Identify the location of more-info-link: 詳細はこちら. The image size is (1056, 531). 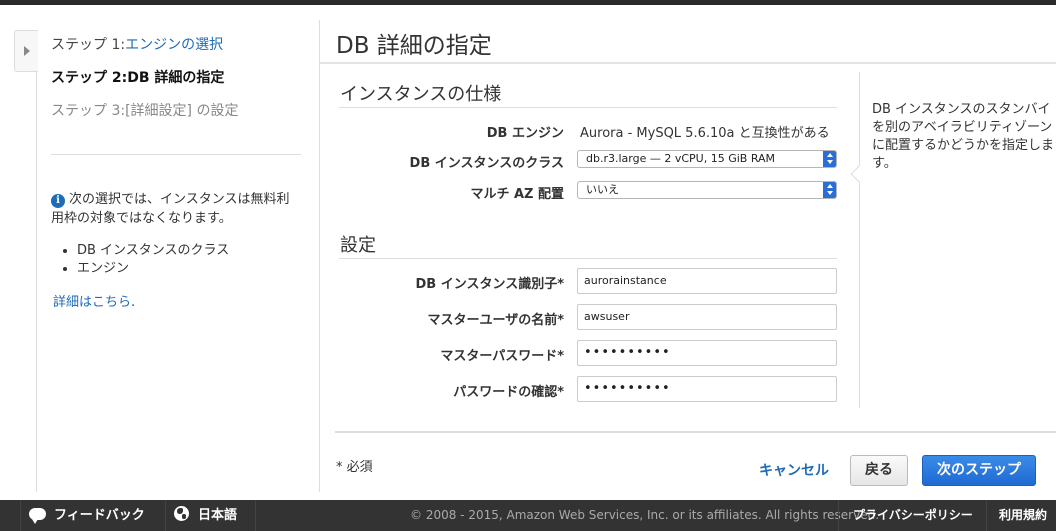
(92, 302).